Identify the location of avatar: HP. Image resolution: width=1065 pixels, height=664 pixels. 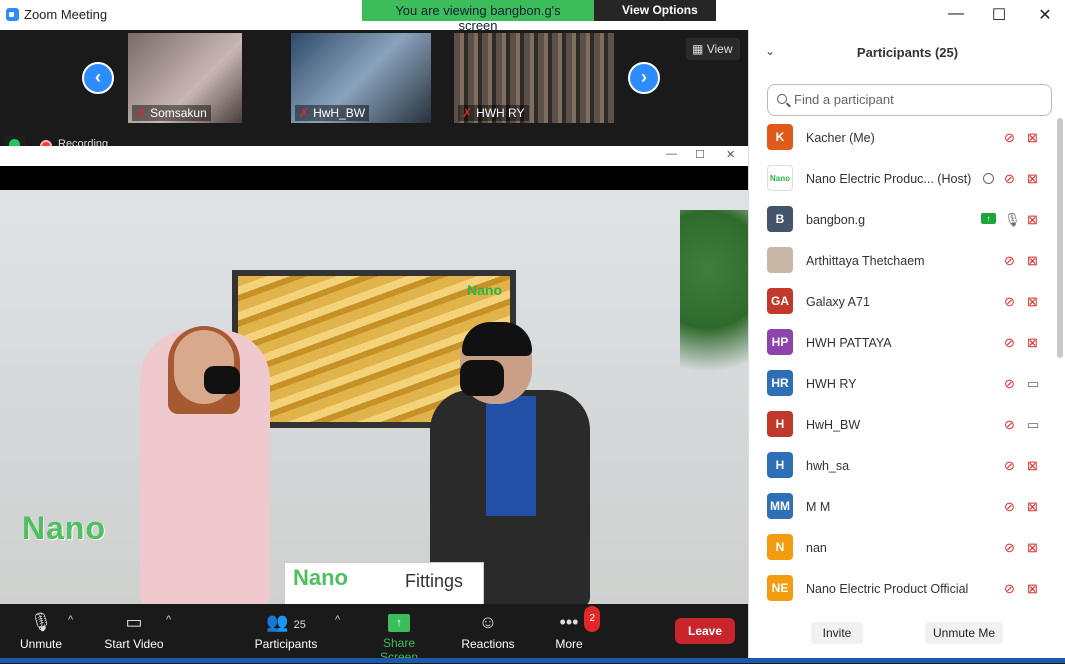
(780, 342).